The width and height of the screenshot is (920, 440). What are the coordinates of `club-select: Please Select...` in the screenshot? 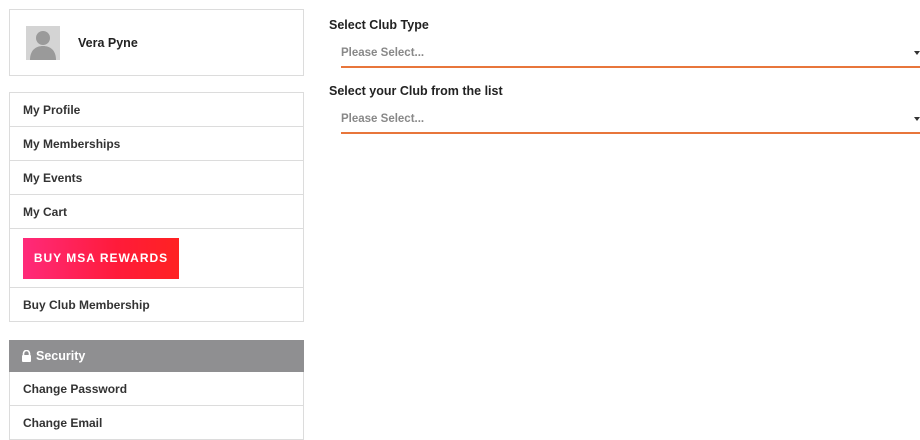 It's located at (630, 120).